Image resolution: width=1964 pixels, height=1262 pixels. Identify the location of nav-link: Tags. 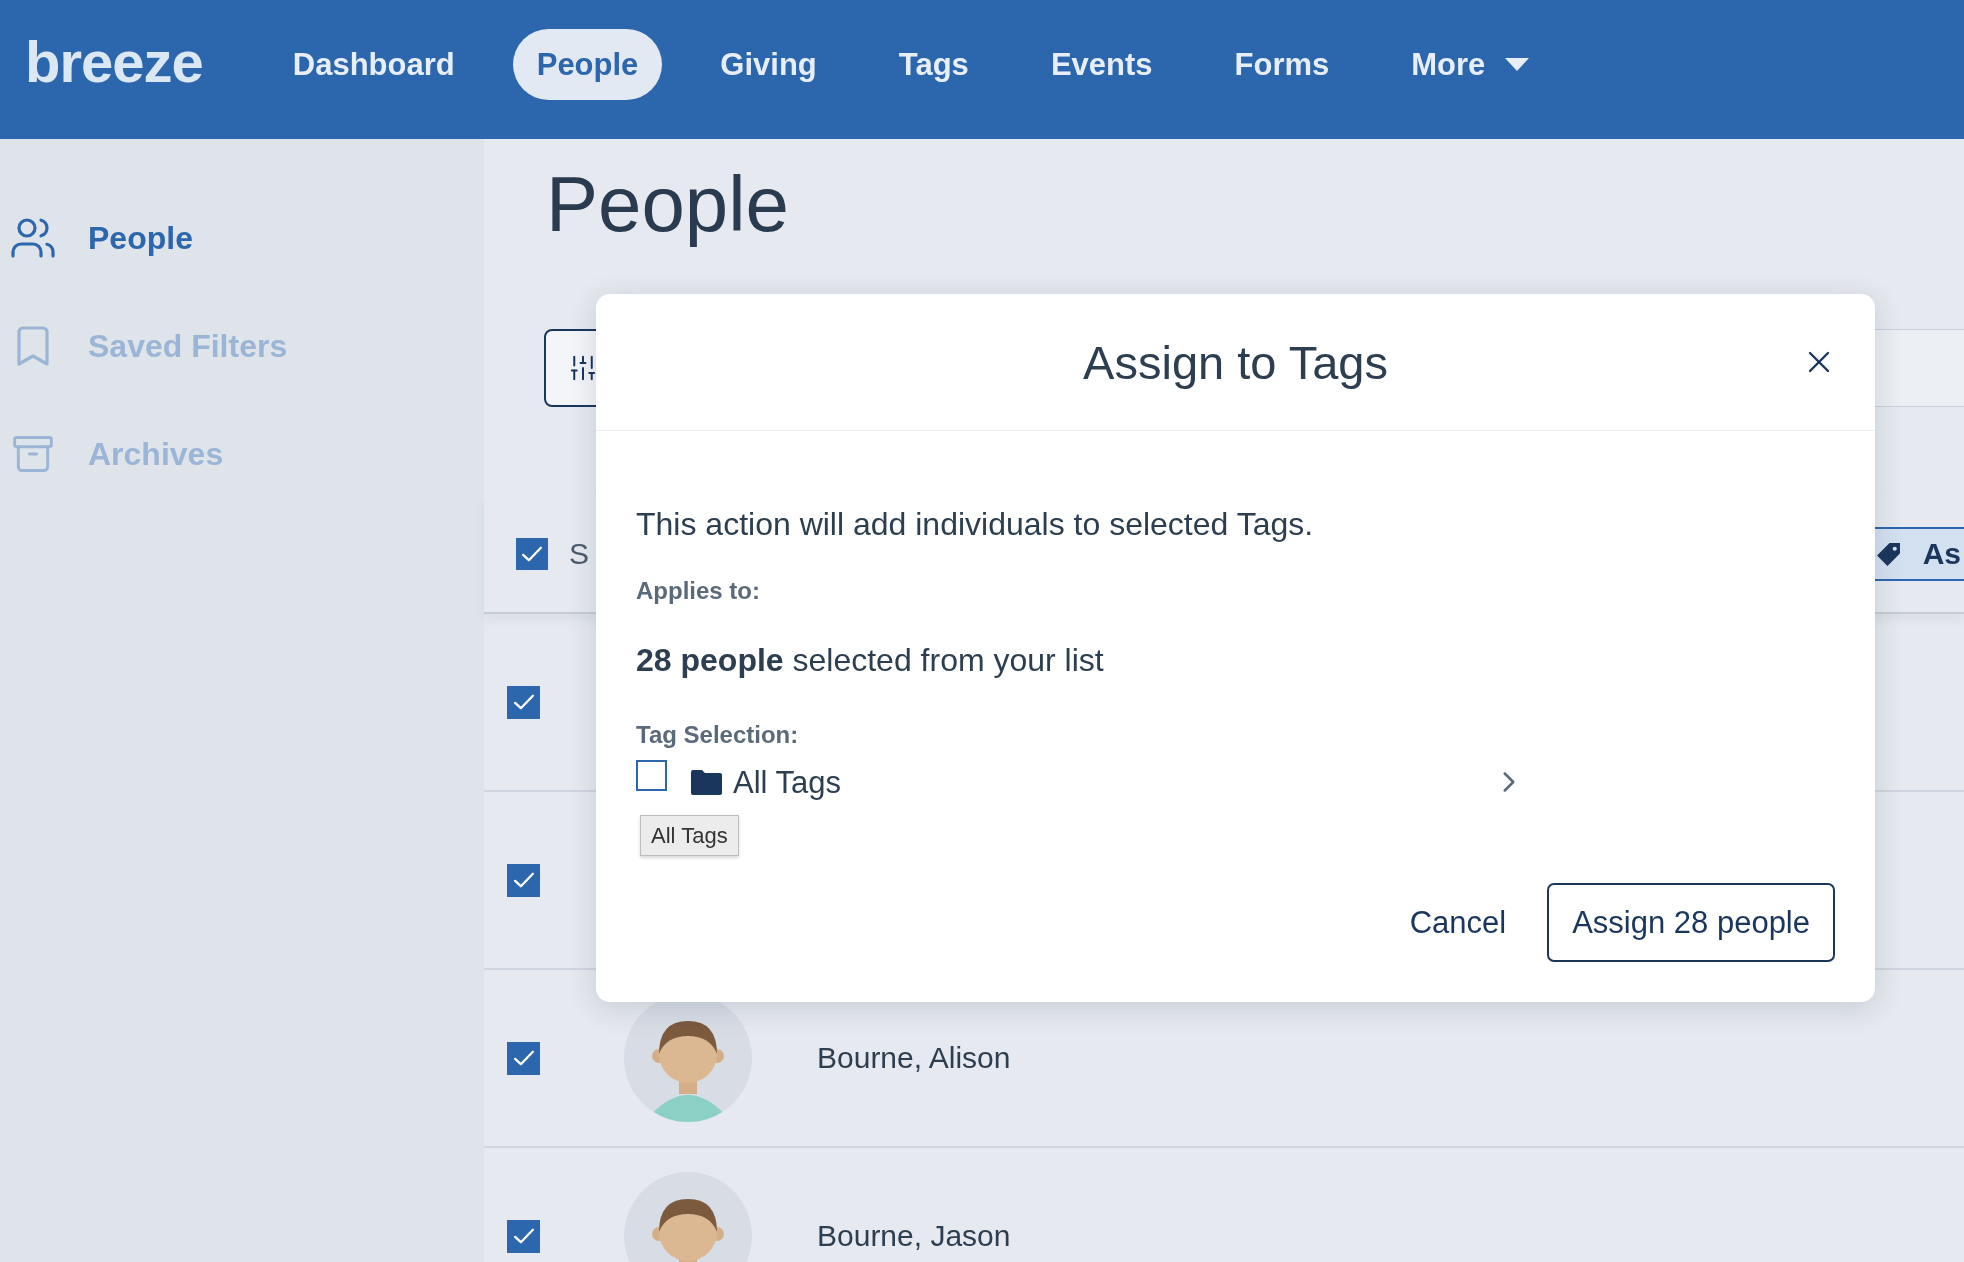
(933, 64).